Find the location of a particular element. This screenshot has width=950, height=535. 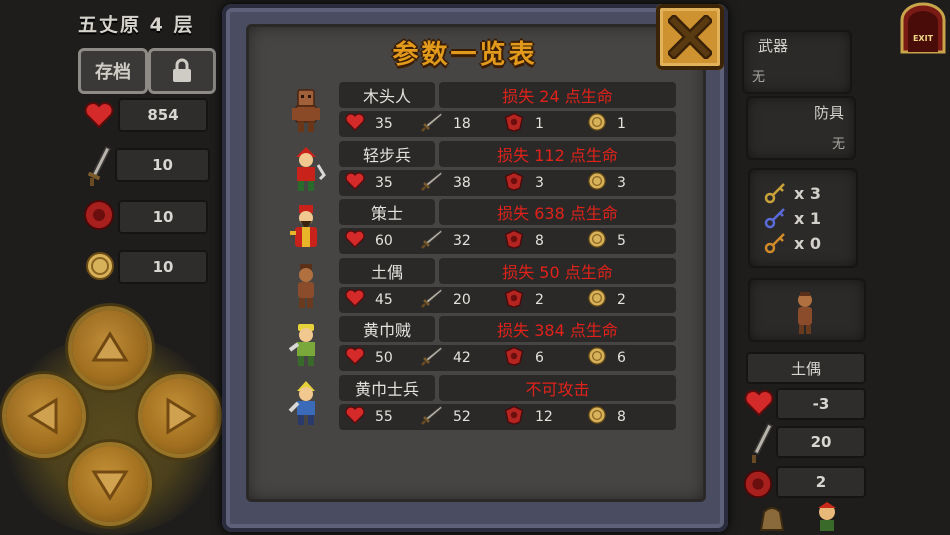

item-bag-icon is located at coordinates (772, 517).